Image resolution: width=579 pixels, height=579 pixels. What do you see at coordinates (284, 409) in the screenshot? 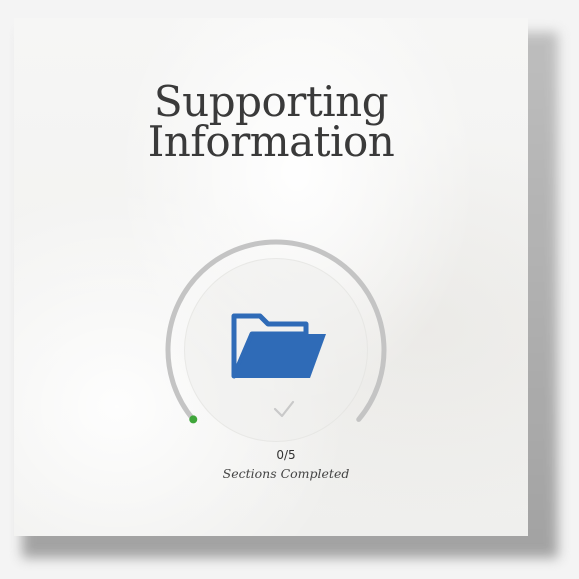
I see `checkmark-icon` at bounding box center [284, 409].